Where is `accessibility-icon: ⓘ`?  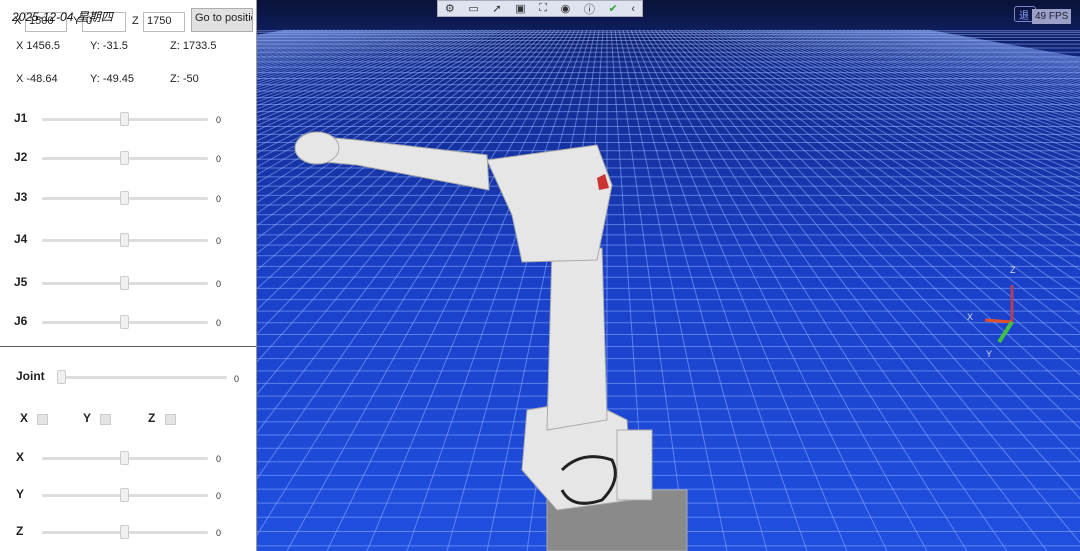
accessibility-icon: ⓘ is located at coordinates (589, 9).